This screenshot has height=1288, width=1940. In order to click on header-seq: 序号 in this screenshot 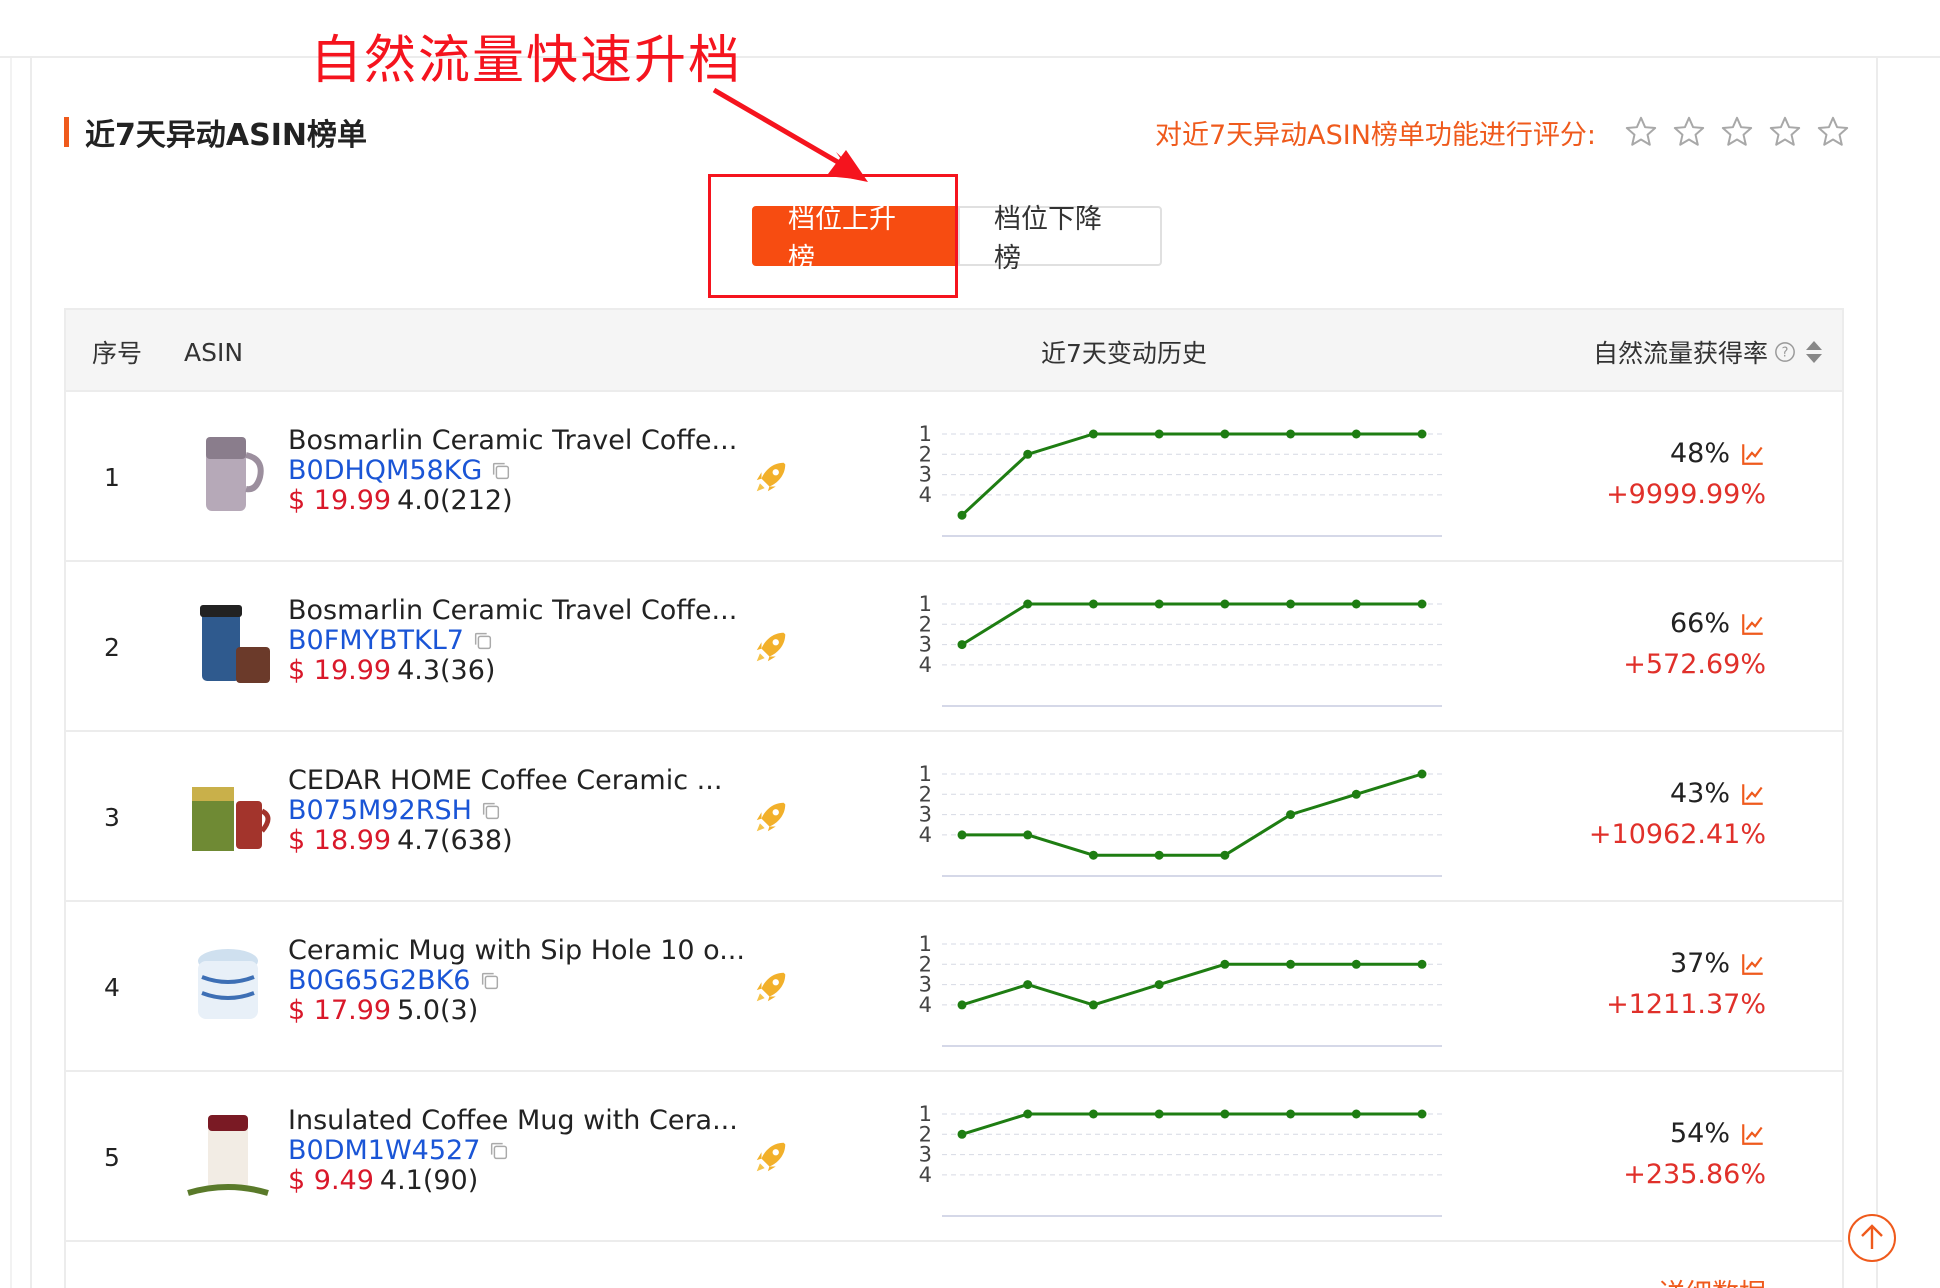, I will do `click(117, 353)`.